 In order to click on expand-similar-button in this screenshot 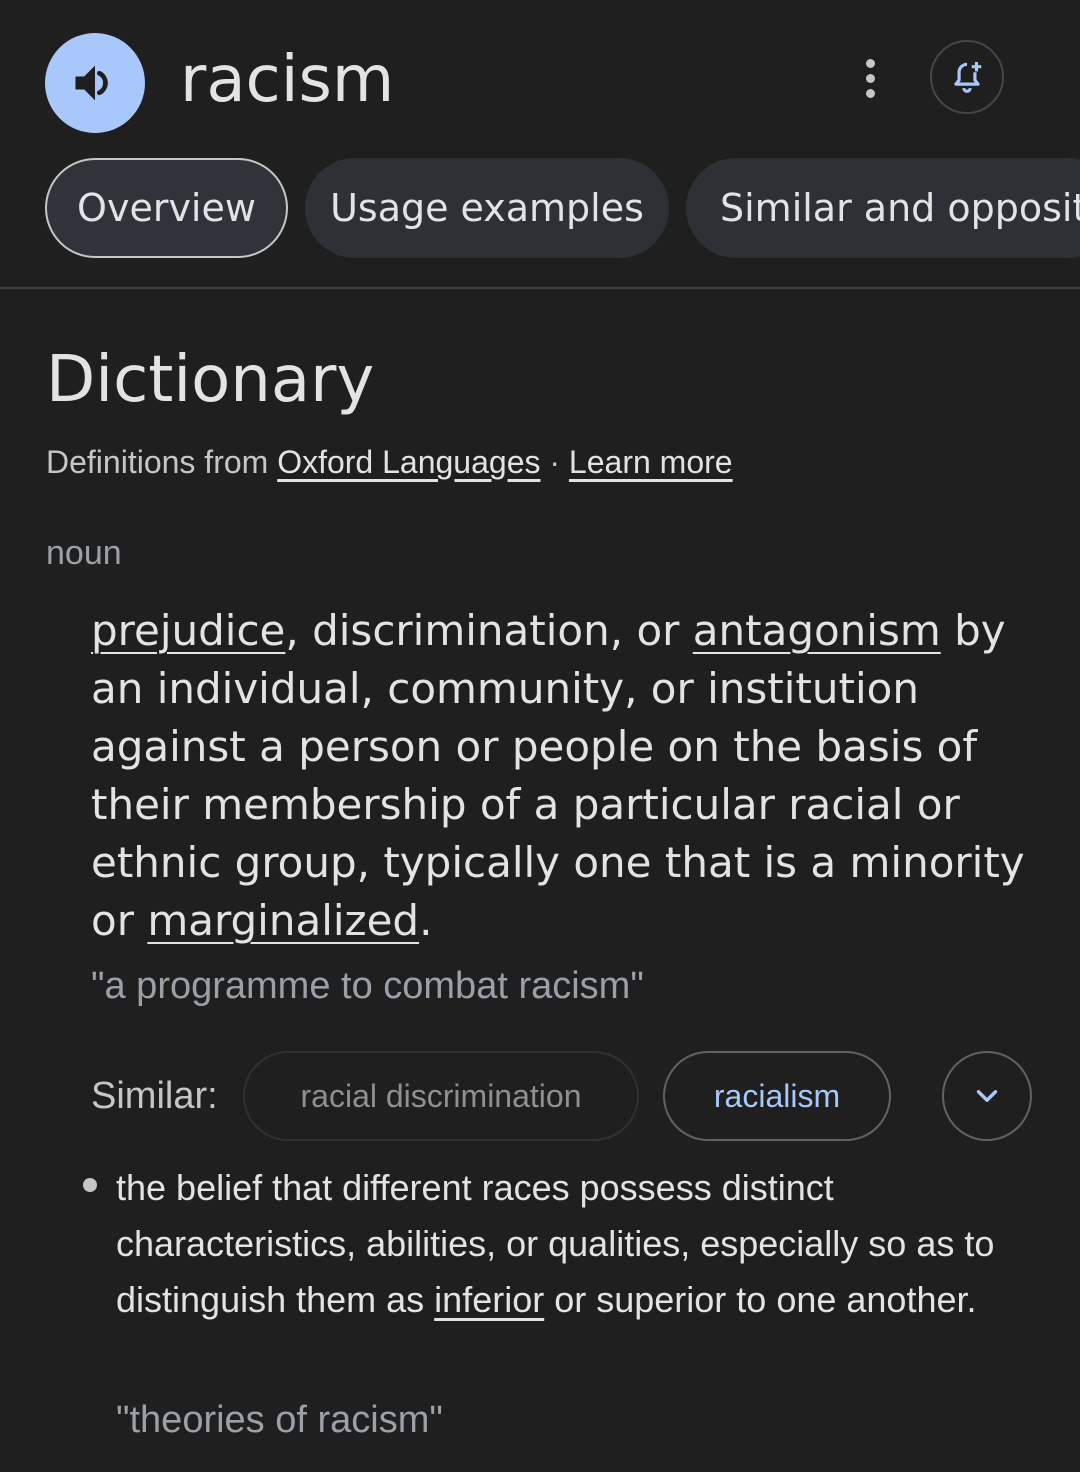, I will do `click(987, 1096)`.